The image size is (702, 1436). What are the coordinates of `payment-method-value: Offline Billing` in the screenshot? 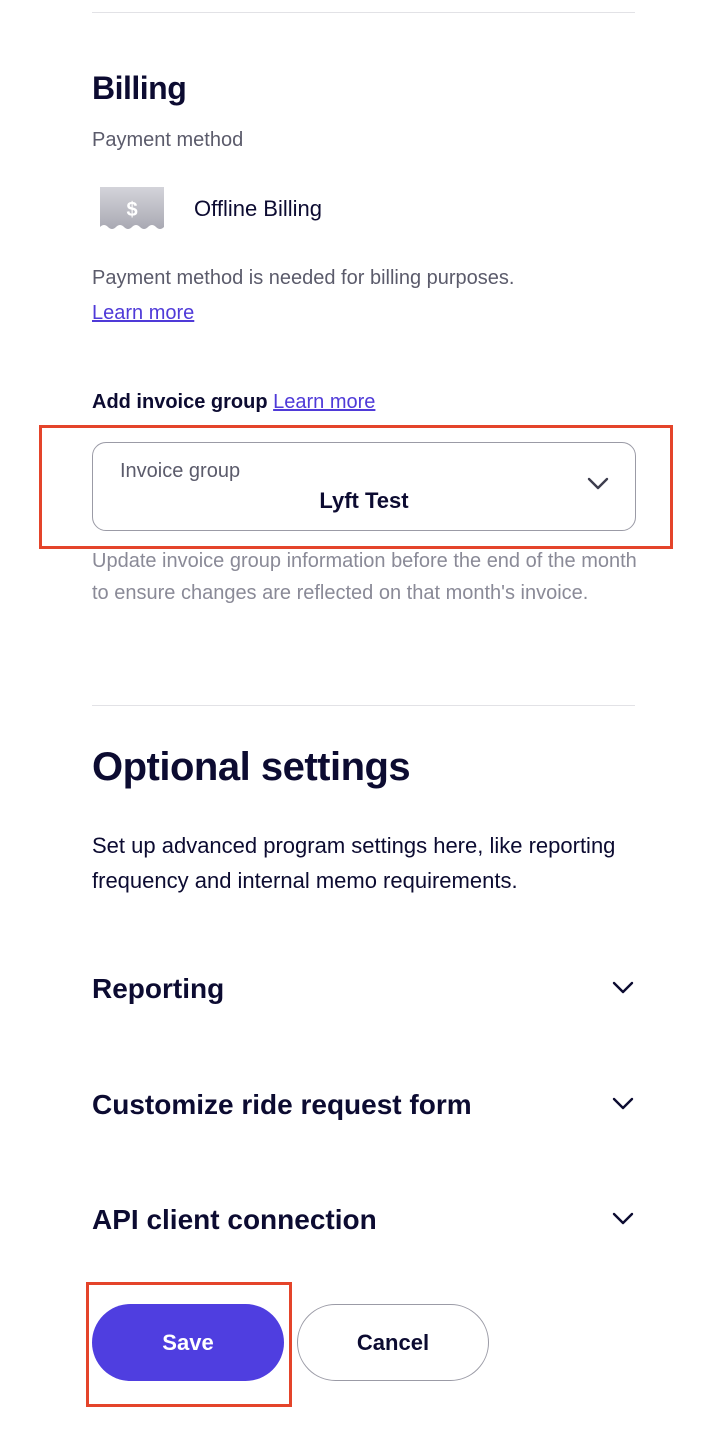 It's located at (258, 208).